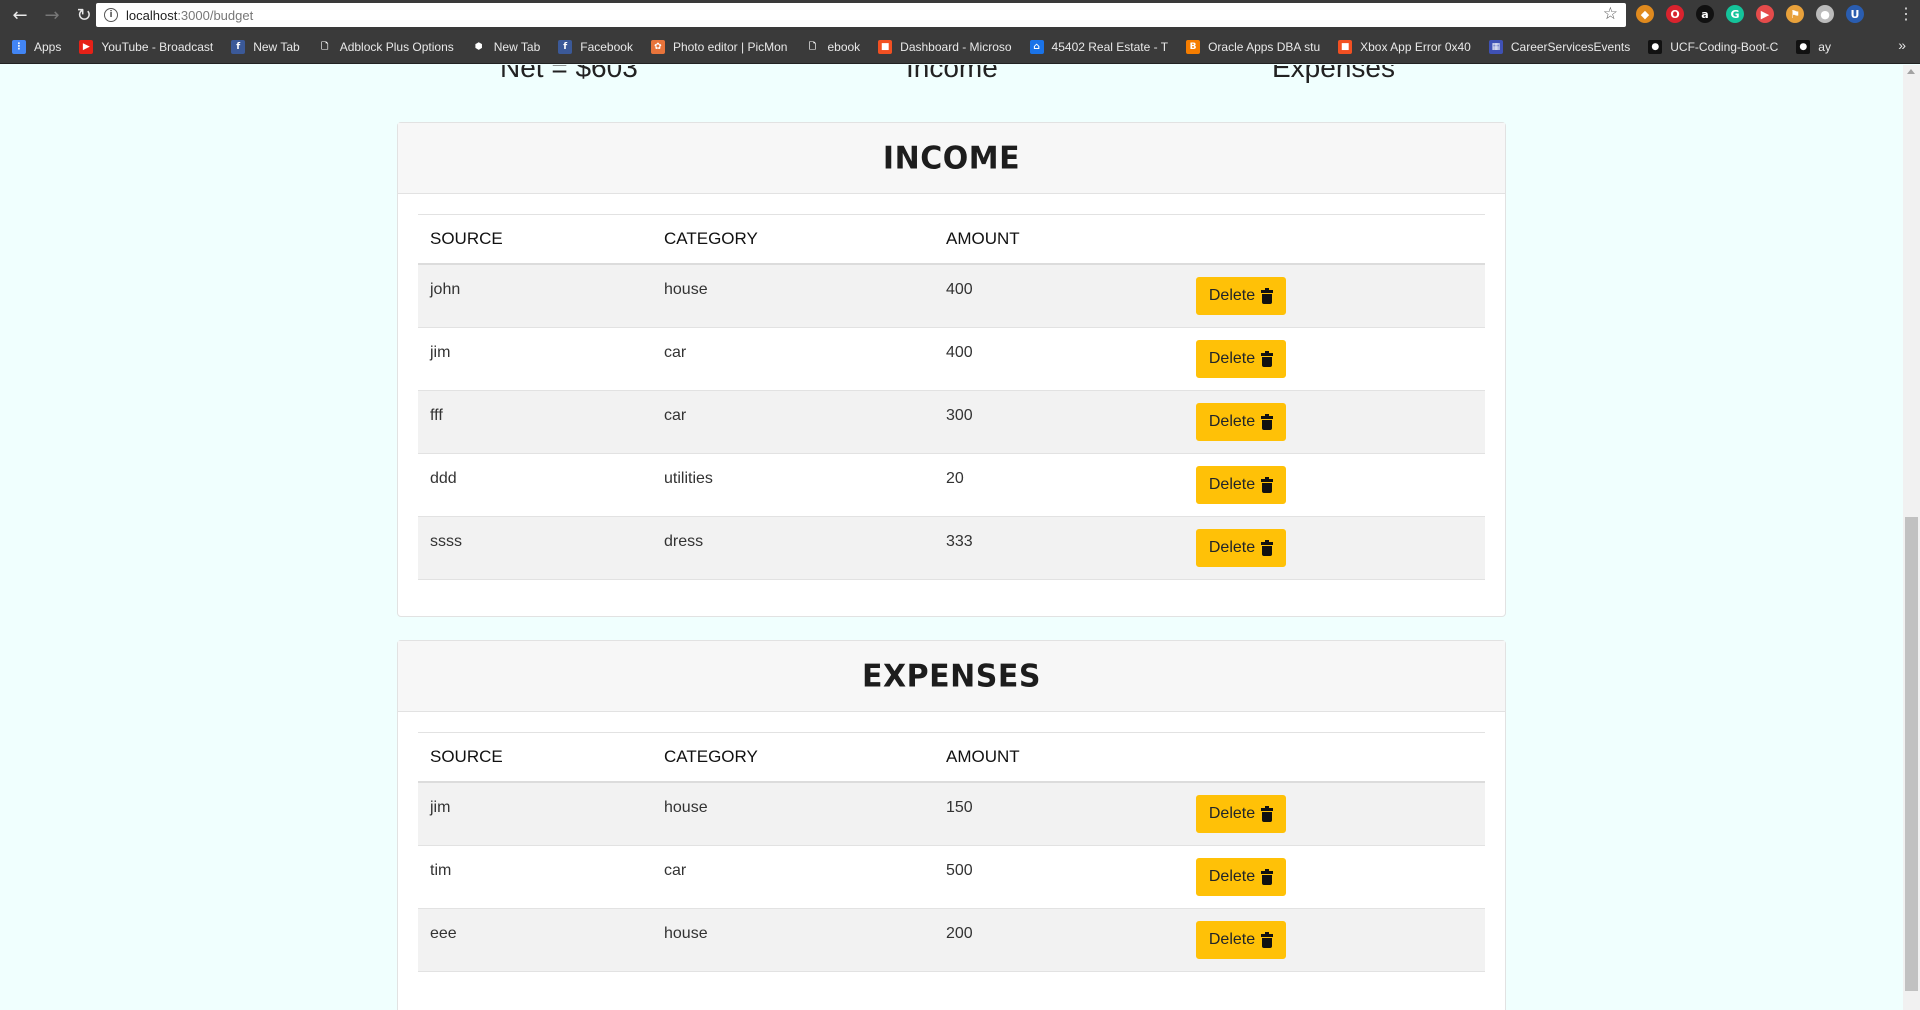 Image resolution: width=1920 pixels, height=1010 pixels. What do you see at coordinates (945, 46) in the screenshot?
I see `bookmark-item: ■ Dashboard - Microso` at bounding box center [945, 46].